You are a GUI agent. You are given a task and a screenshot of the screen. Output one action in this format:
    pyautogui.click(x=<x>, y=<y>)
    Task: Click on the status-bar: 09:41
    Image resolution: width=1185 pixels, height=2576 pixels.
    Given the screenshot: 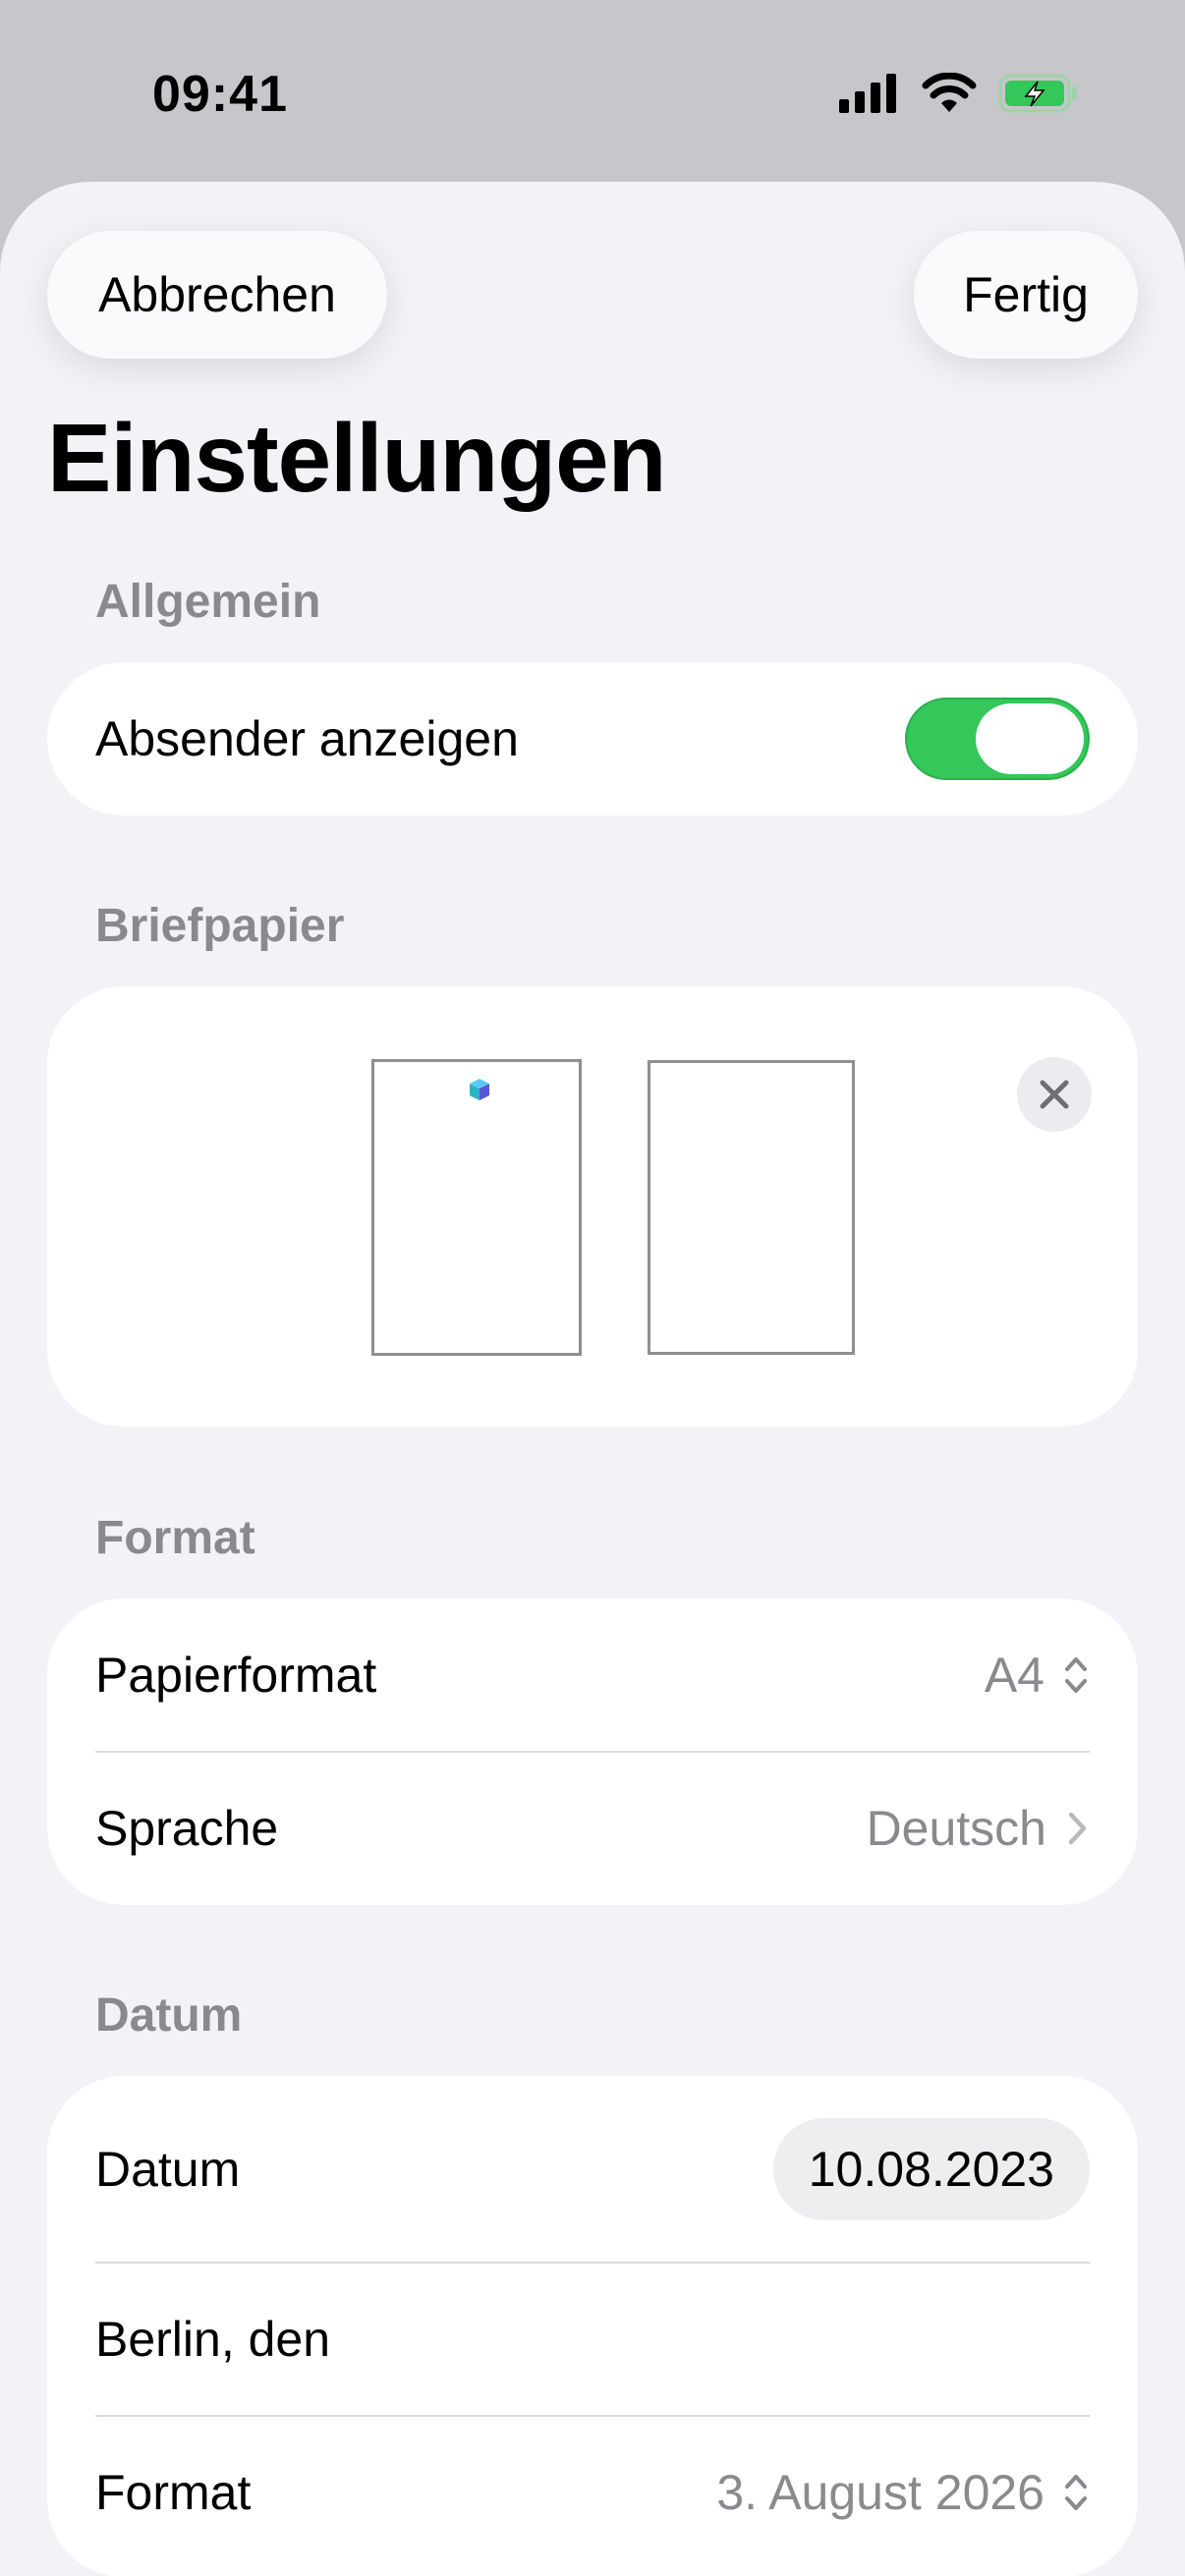 What is the action you would take?
    pyautogui.click(x=592, y=93)
    